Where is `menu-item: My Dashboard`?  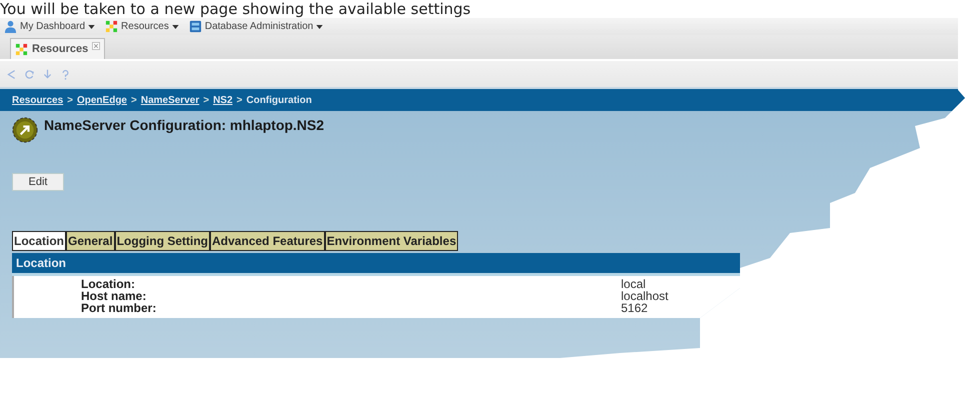
menu-item: My Dashboard is located at coordinates (50, 26).